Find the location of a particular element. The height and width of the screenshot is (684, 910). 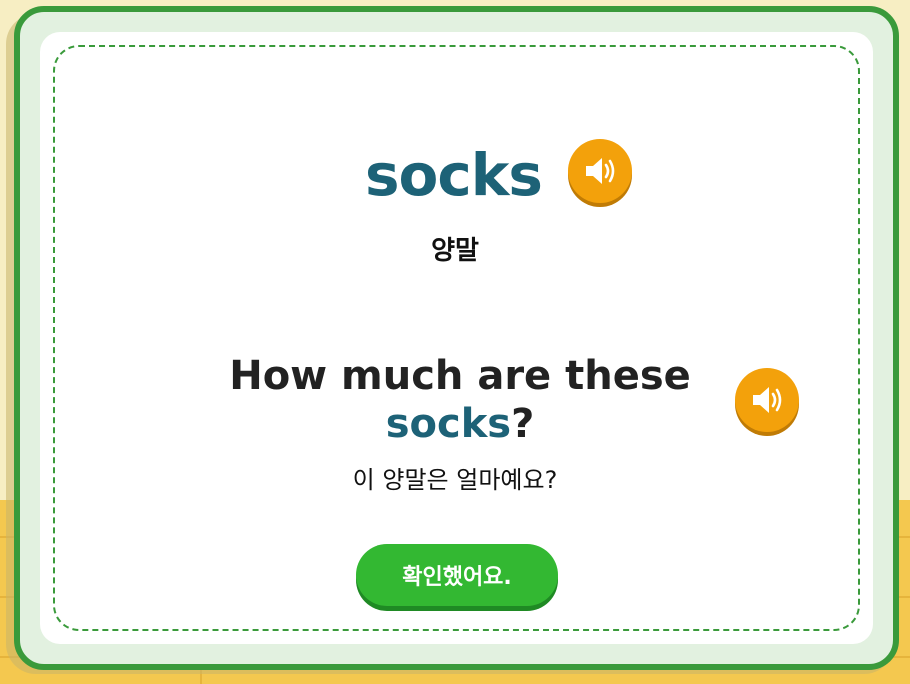

sentence-translation: 이 양말은 얼마예요? is located at coordinates (455, 480).